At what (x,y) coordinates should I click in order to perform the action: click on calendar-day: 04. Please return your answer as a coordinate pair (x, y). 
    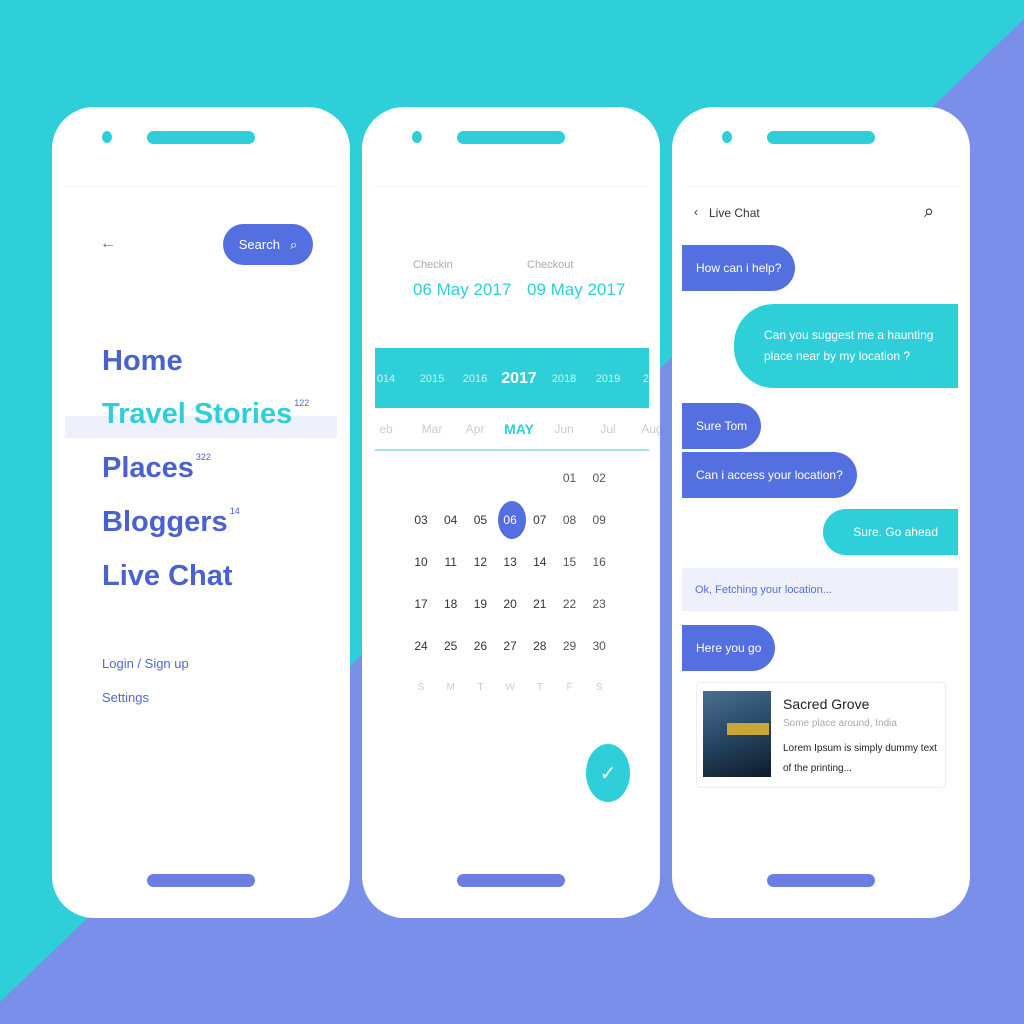
    Looking at the image, I should click on (451, 520).